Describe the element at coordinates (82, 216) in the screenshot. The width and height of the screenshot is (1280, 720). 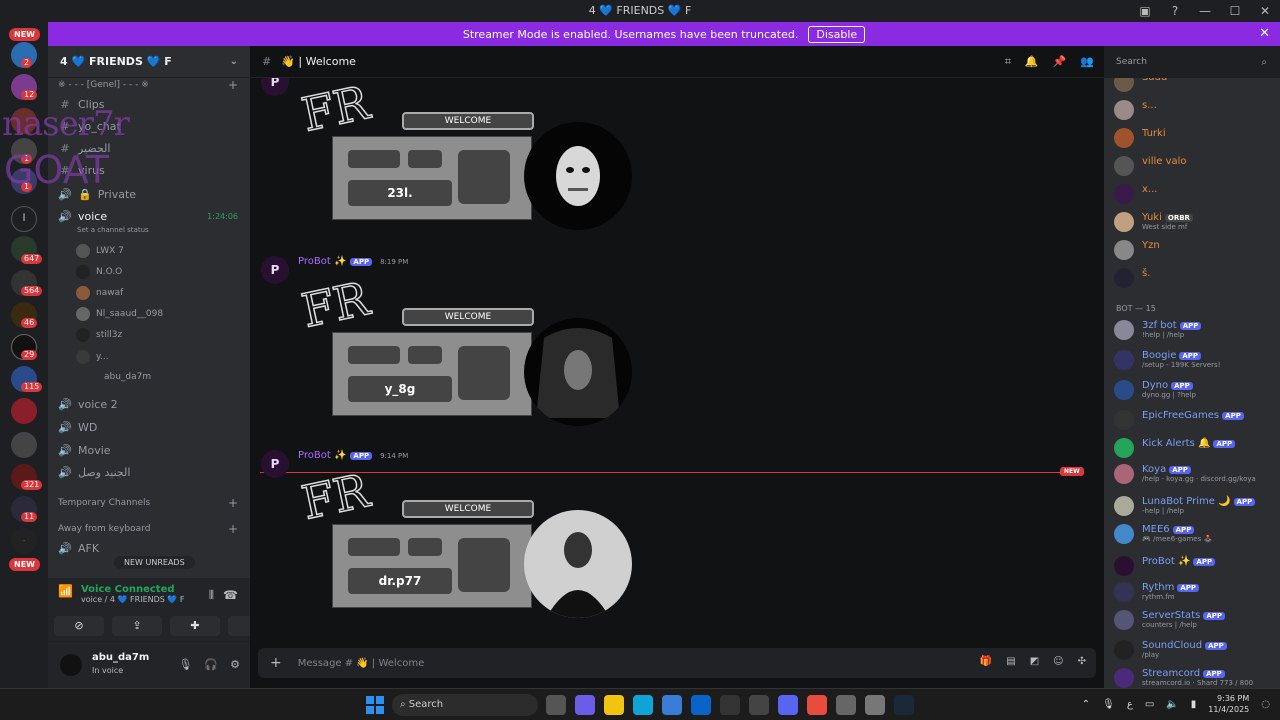
I see `channel-voice: 🔊 voice` at that location.